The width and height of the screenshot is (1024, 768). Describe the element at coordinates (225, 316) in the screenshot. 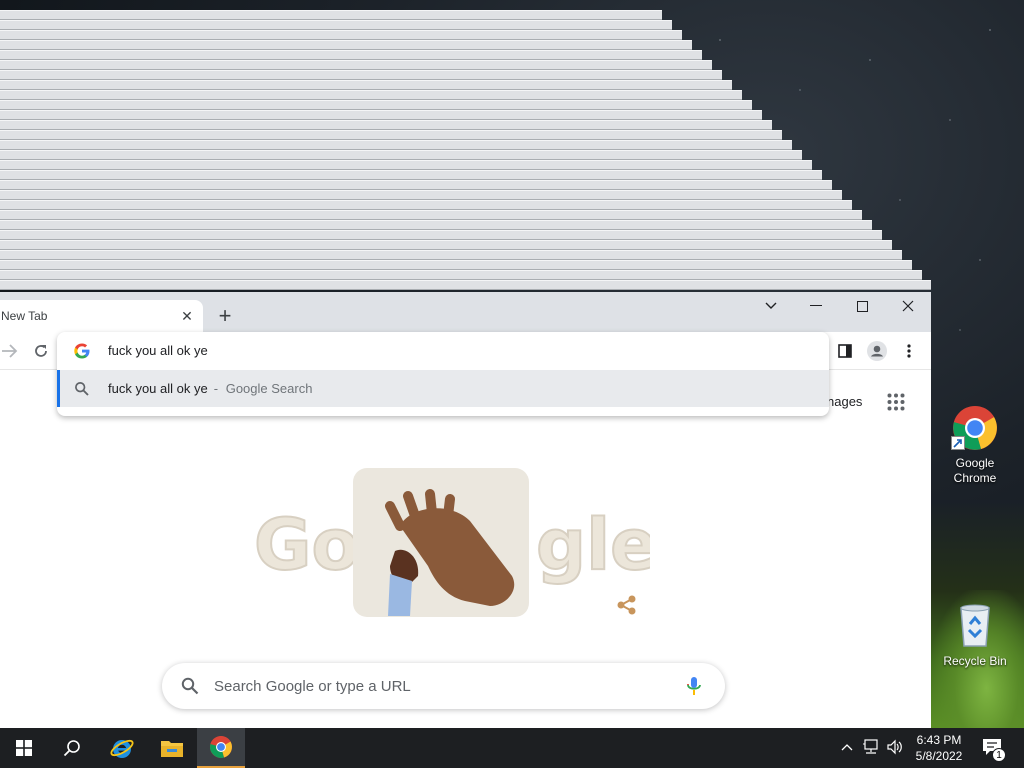

I see `plus-icon: +` at that location.